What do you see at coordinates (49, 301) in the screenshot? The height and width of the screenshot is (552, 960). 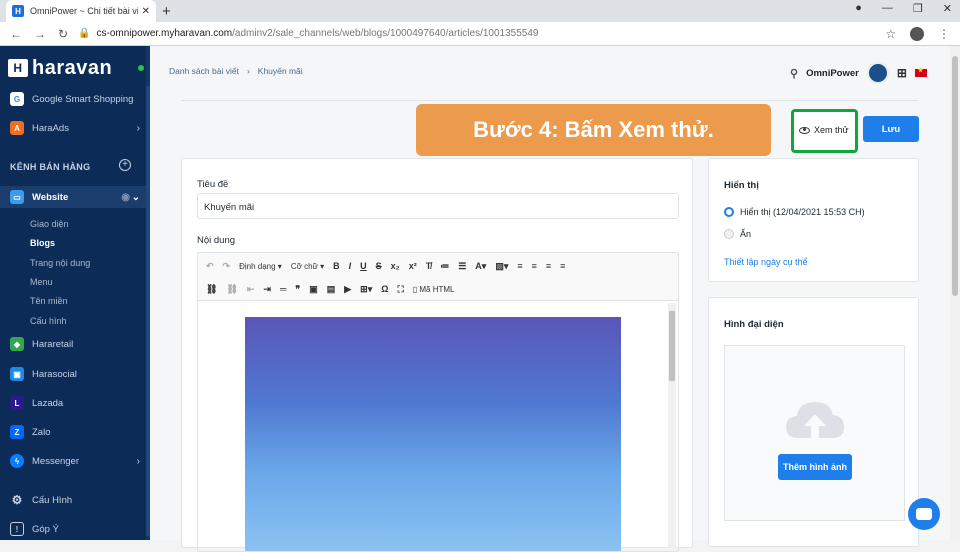 I see `sidebar-sub-domains: Tên miền` at bounding box center [49, 301].